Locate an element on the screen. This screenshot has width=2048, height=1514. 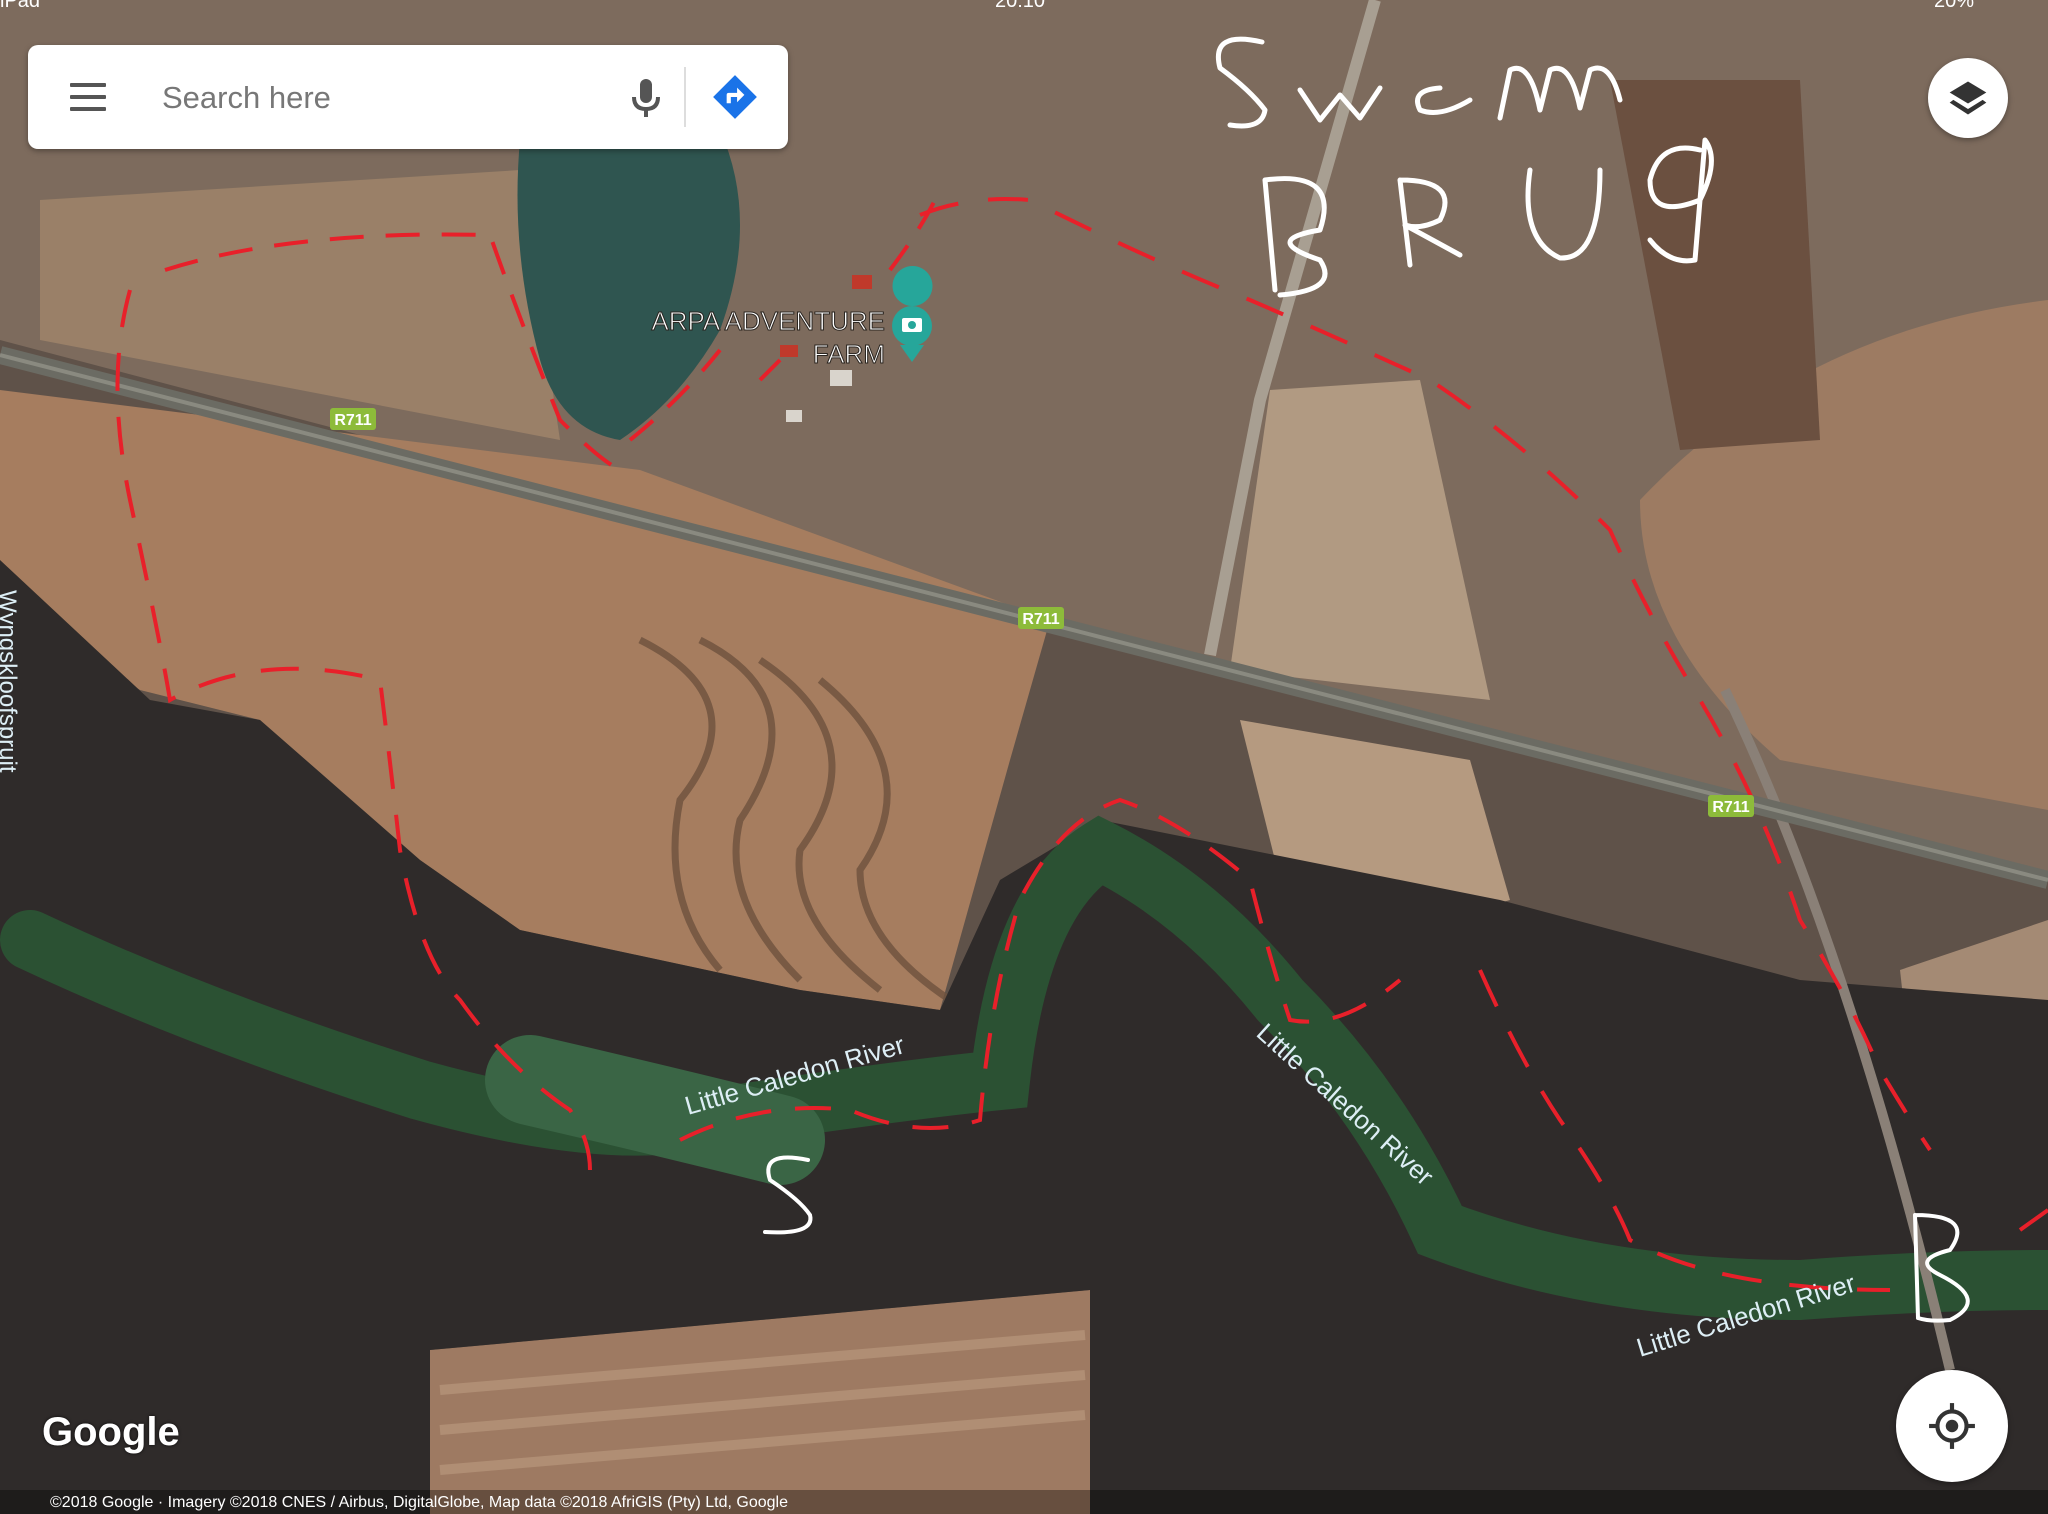
crosshair-icon is located at coordinates (1952, 1426).